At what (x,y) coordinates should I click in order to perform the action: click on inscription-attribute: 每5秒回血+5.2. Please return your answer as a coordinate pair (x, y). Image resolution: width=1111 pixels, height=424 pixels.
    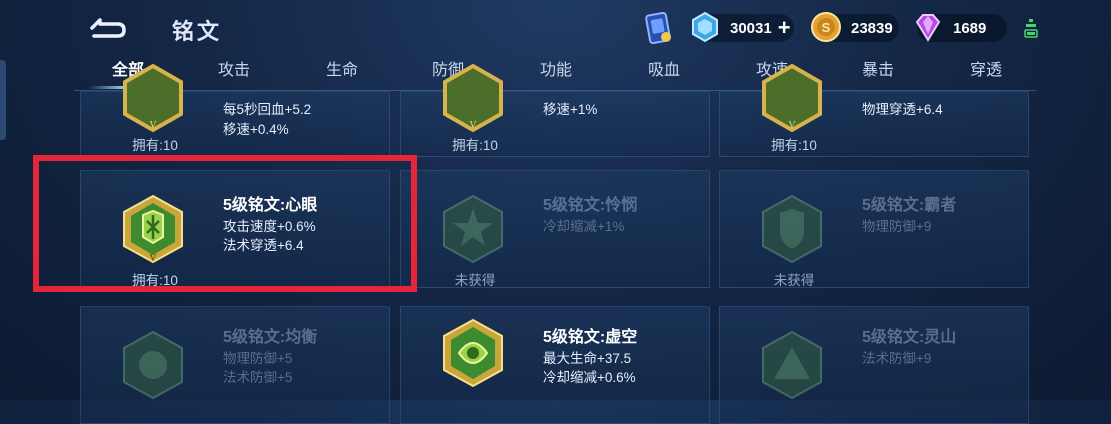
    Looking at the image, I should click on (267, 109).